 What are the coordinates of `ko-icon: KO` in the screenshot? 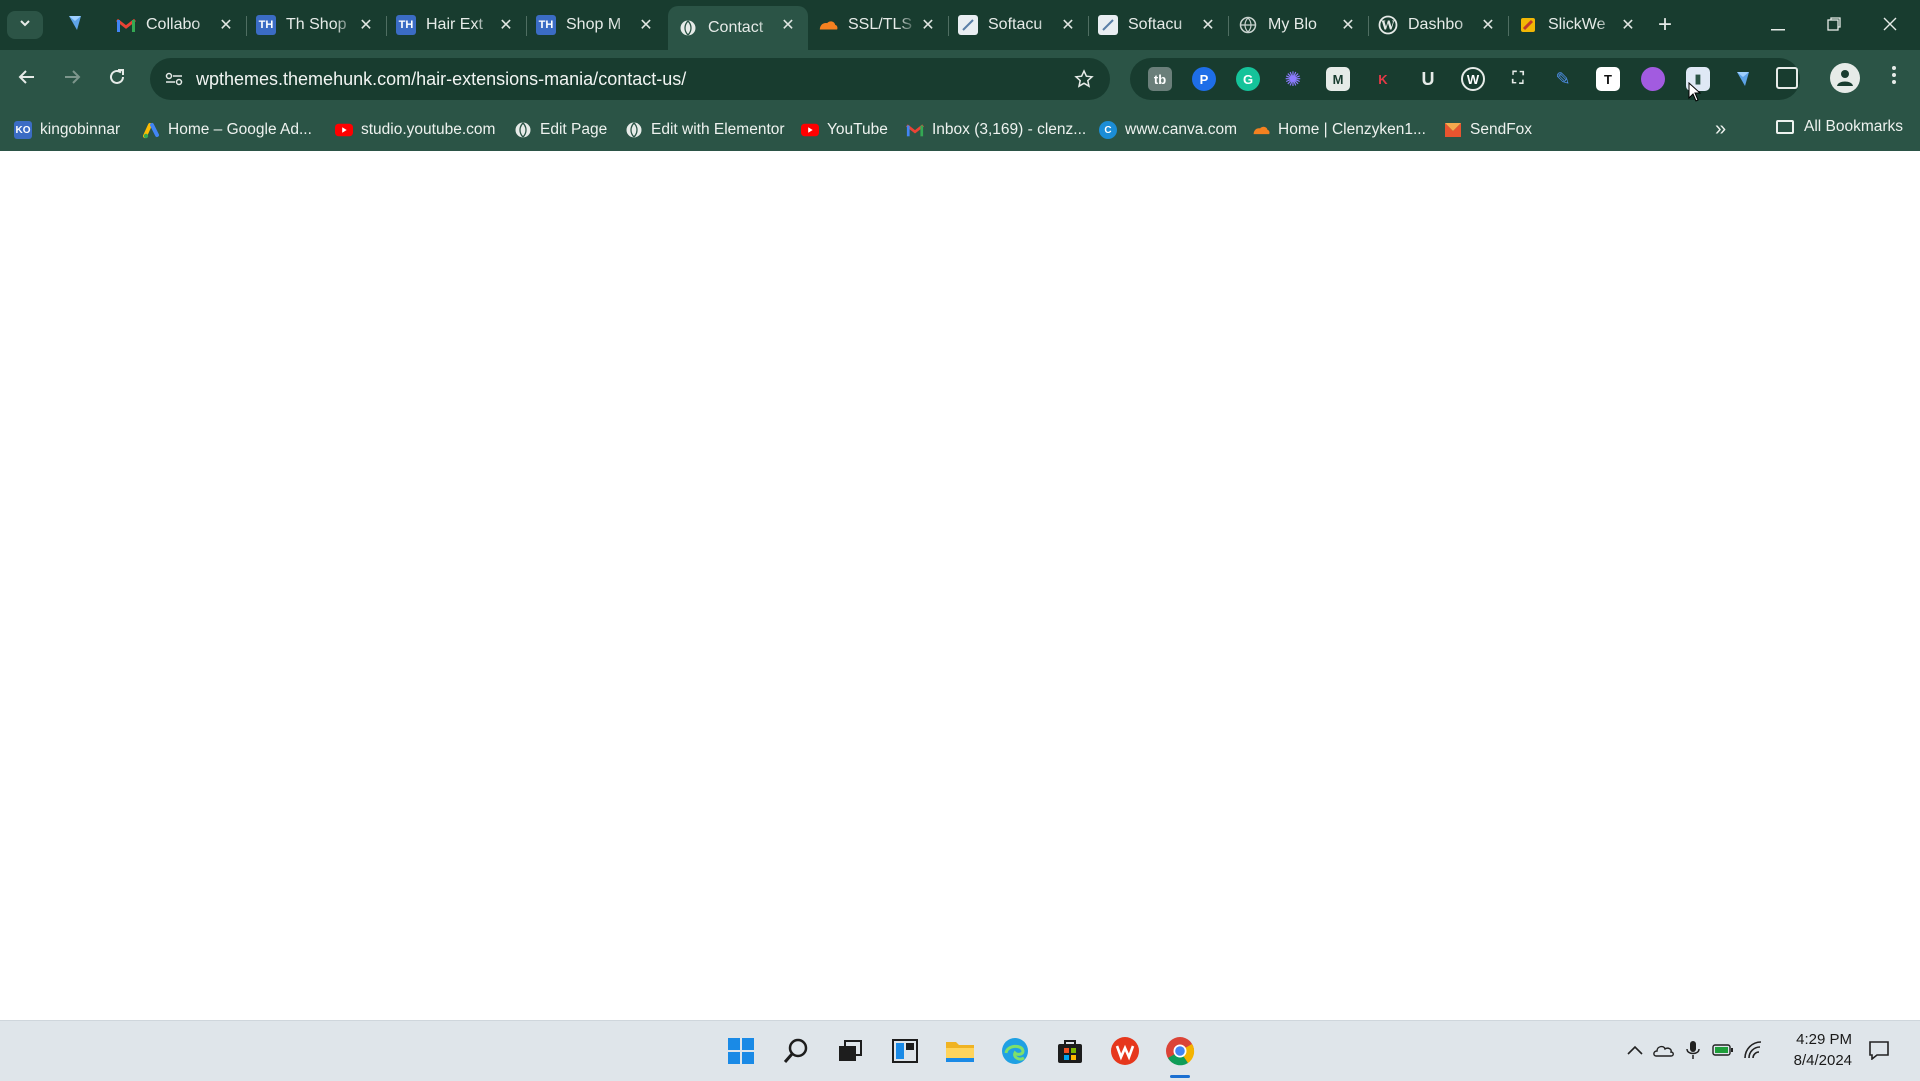 It's located at (23, 130).